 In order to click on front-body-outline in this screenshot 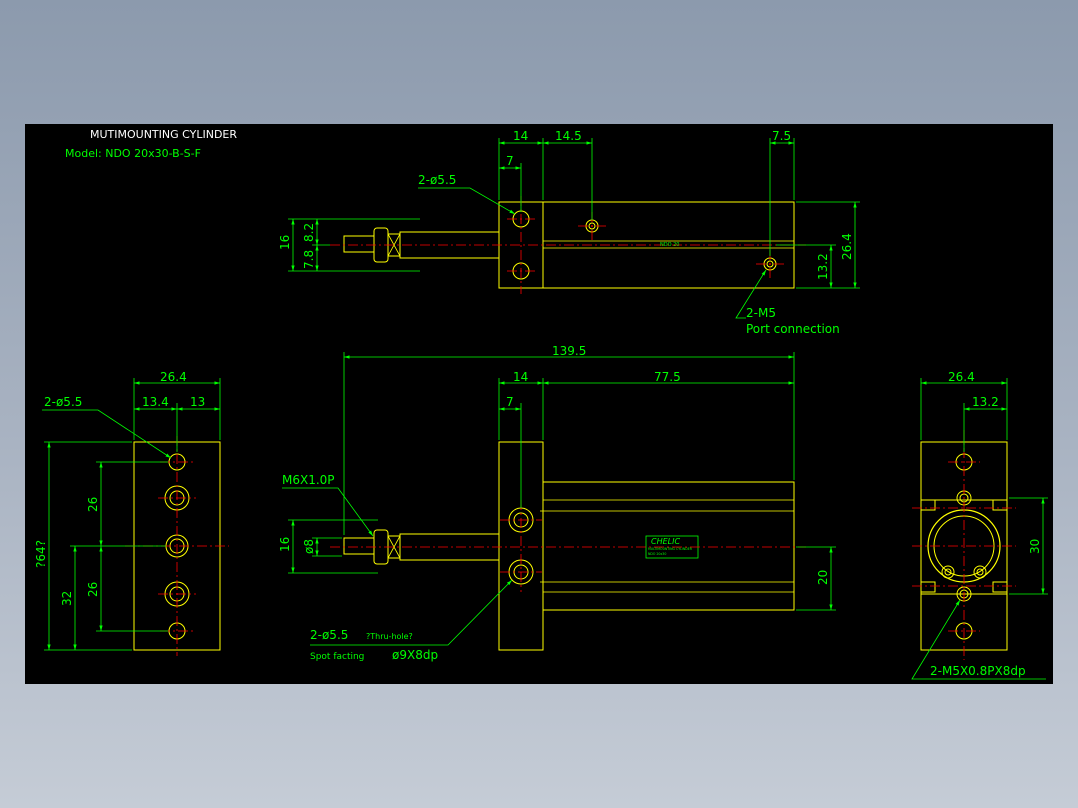, I will do `click(668, 546)`.